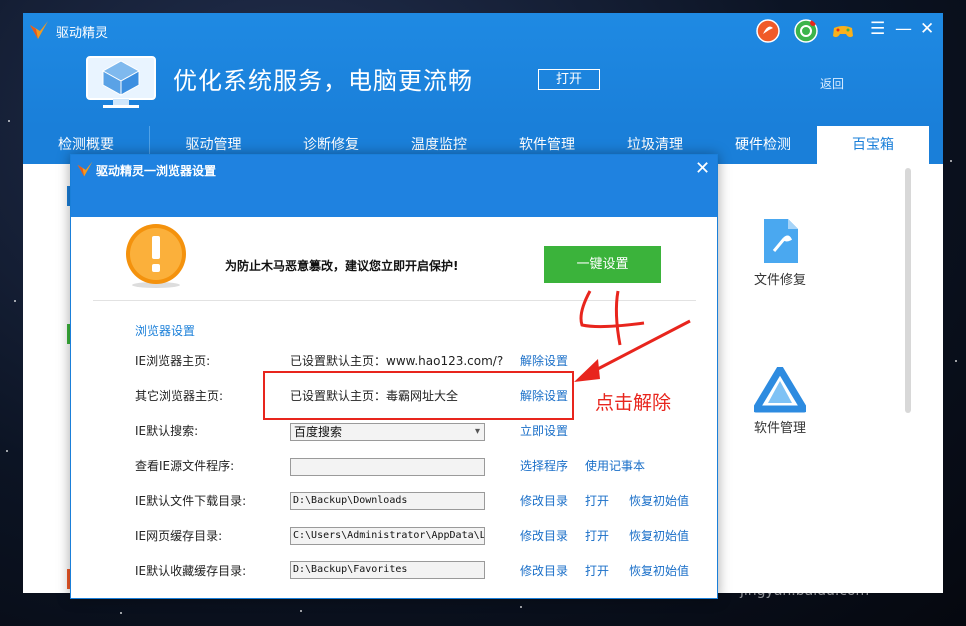 This screenshot has height=626, width=966. Describe the element at coordinates (397, 361) in the screenshot. I see `ie-homepage-value: 已设置默认主页：www.hao123.com/?` at that location.